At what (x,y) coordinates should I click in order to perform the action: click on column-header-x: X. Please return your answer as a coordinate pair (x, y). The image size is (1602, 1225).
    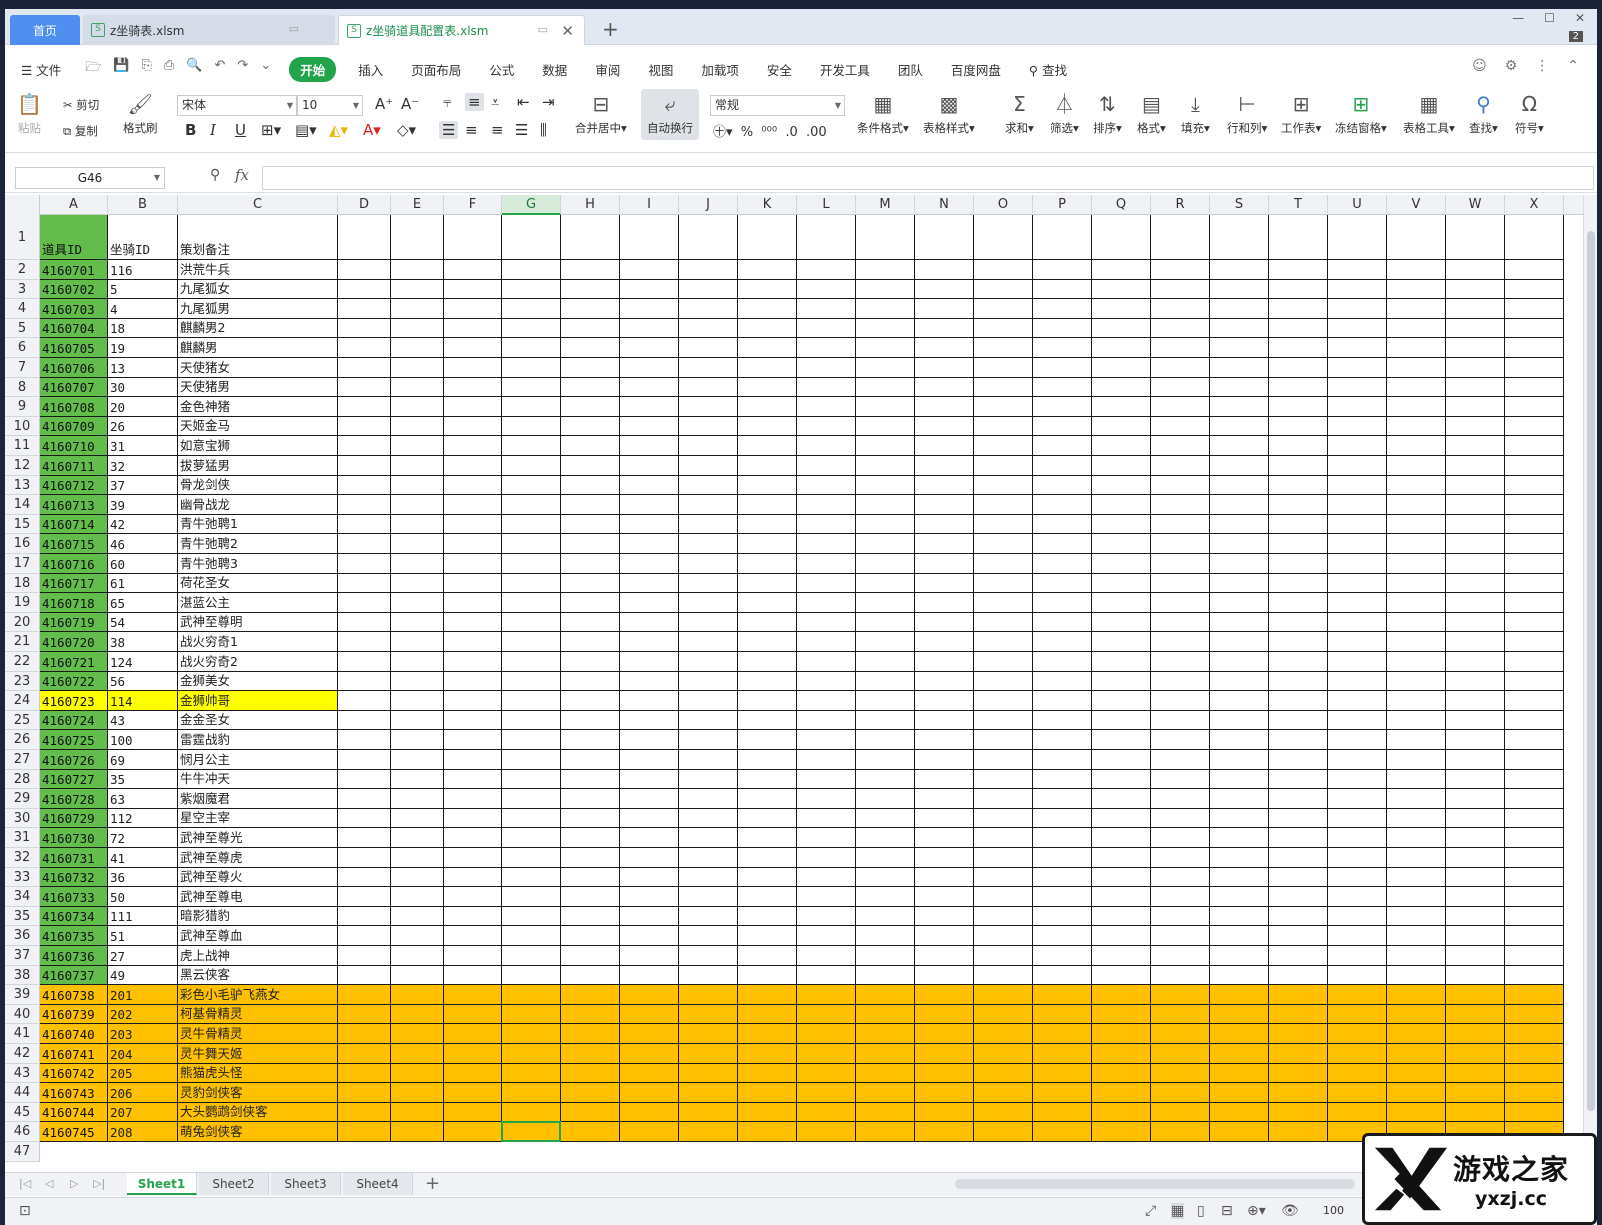
    Looking at the image, I should click on (1534, 205).